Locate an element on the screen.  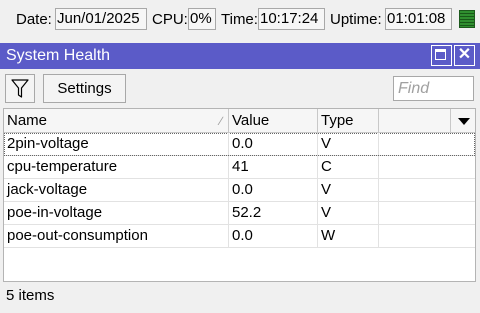
filter-button is located at coordinates (20, 88).